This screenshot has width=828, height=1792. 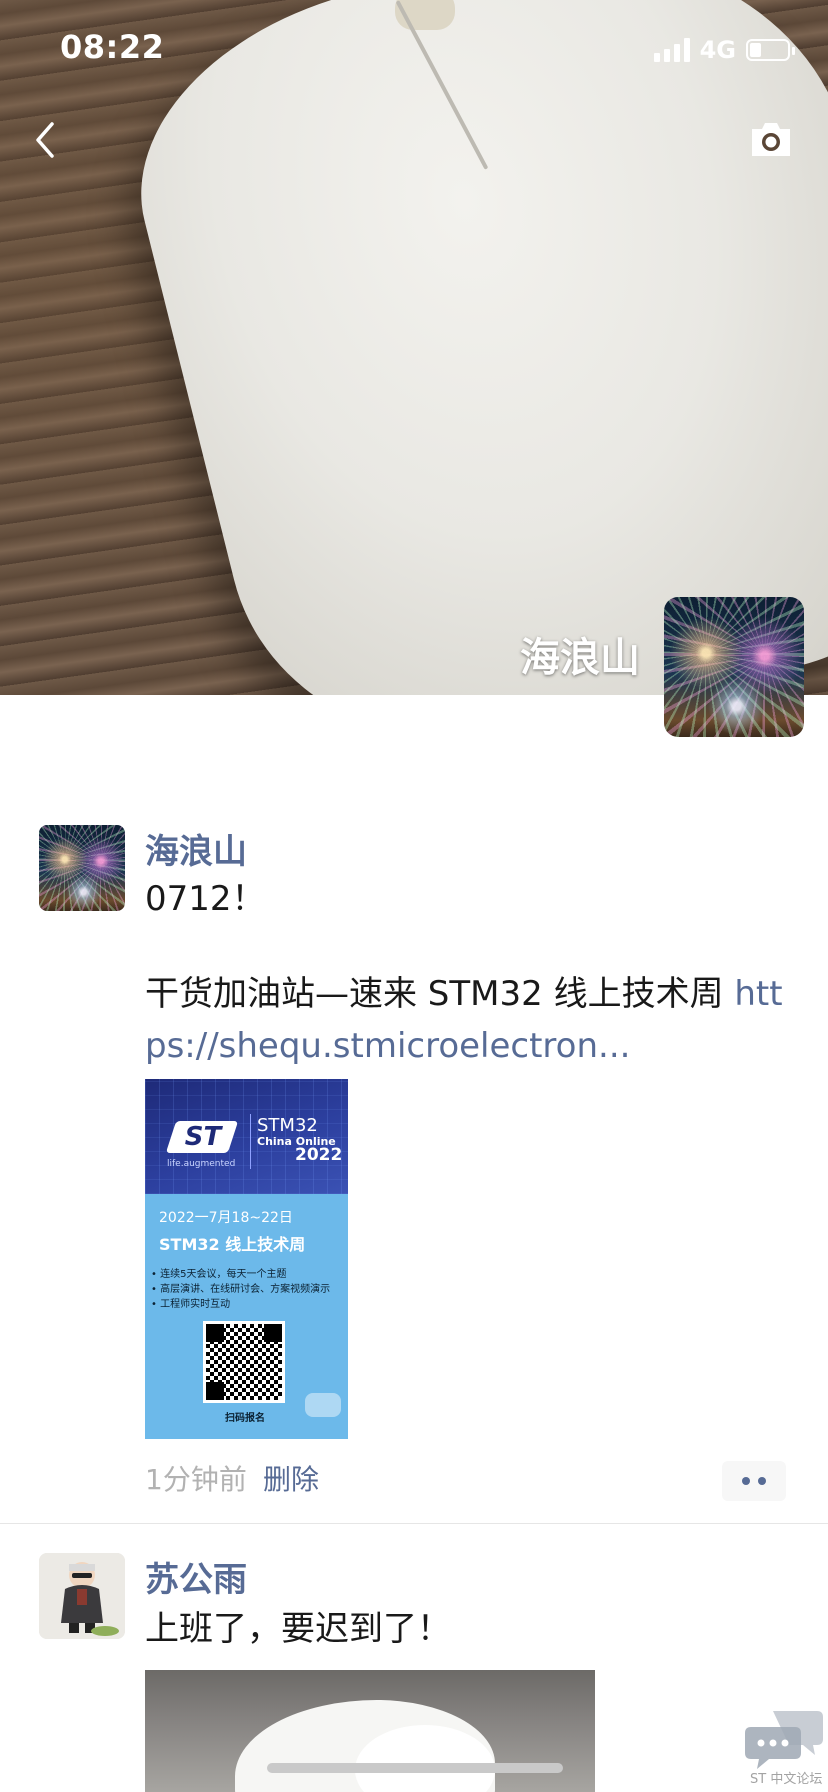 I want to click on post-text-line: 上班了，要迟到了！, so click(x=298, y=1629).